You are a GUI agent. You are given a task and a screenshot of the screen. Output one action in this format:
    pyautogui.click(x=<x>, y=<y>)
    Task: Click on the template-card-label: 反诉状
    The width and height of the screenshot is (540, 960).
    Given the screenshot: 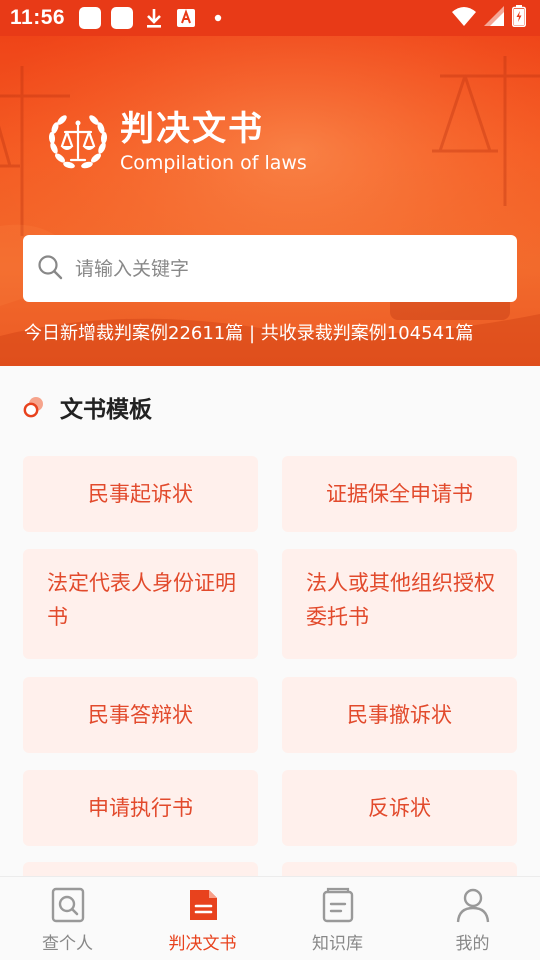 What is the action you would take?
    pyautogui.click(x=399, y=808)
    